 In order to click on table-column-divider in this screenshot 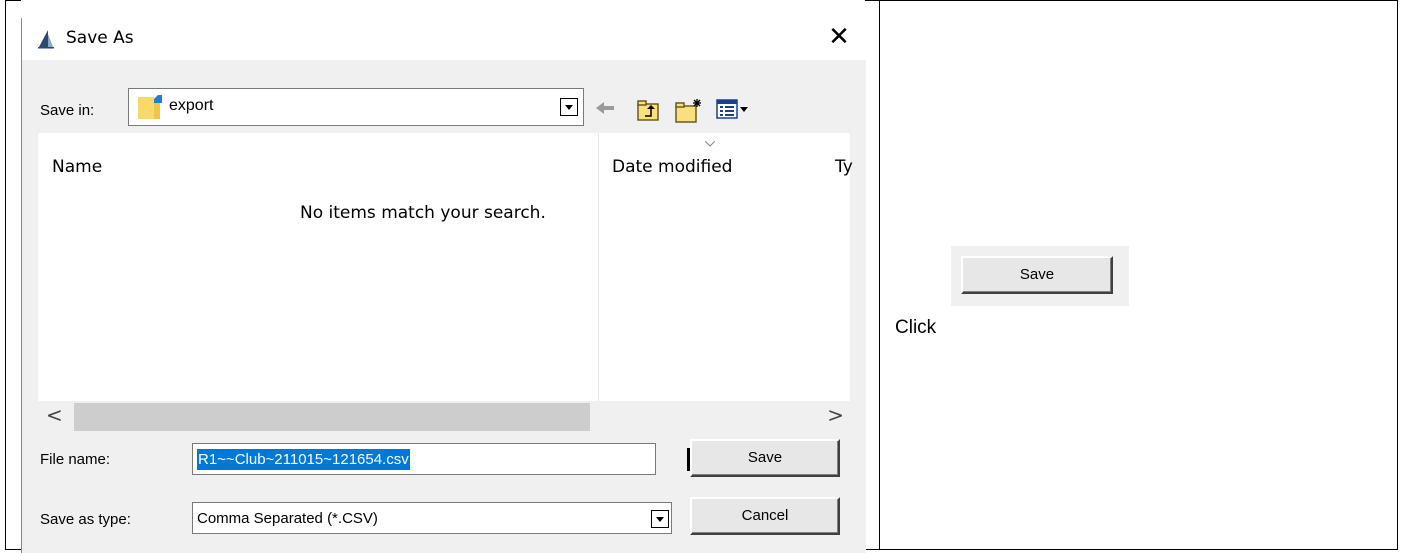, I will do `click(879, 275)`.